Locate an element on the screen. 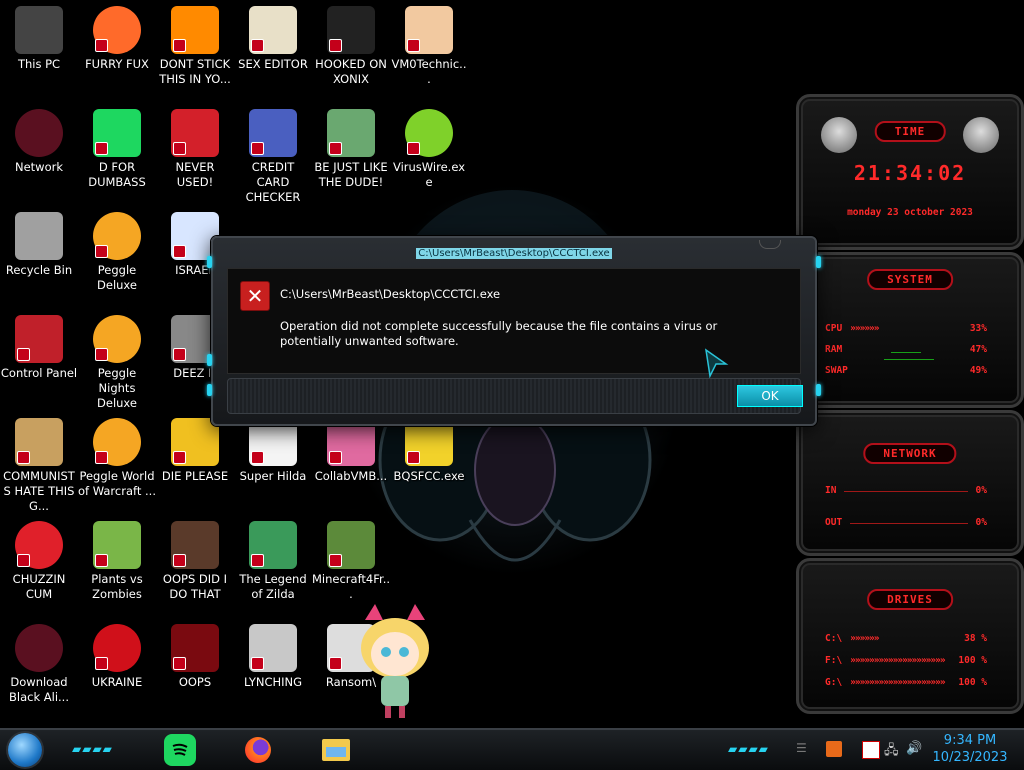 This screenshot has width=1024, height=770. desktop-icon: Control Panel is located at coordinates (39, 348).